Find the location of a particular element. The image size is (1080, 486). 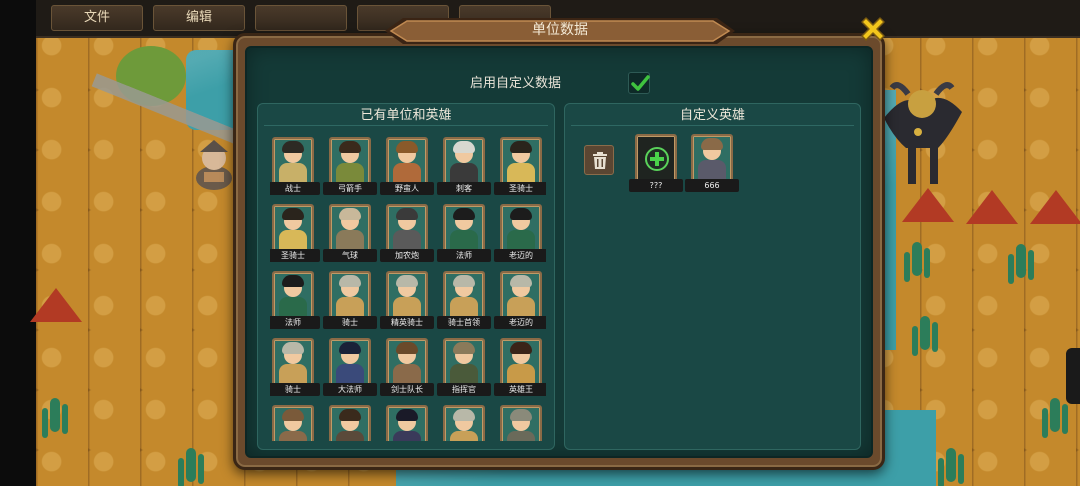

dialog-title: 单位数据 is located at coordinates (560, 30).